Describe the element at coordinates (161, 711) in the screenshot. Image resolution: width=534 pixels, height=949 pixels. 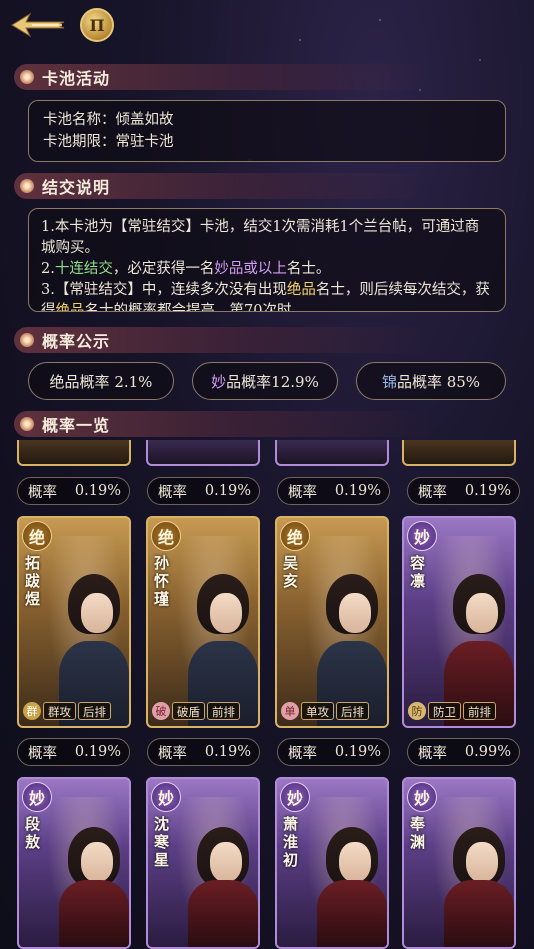
I see `role-icon: 破` at that location.